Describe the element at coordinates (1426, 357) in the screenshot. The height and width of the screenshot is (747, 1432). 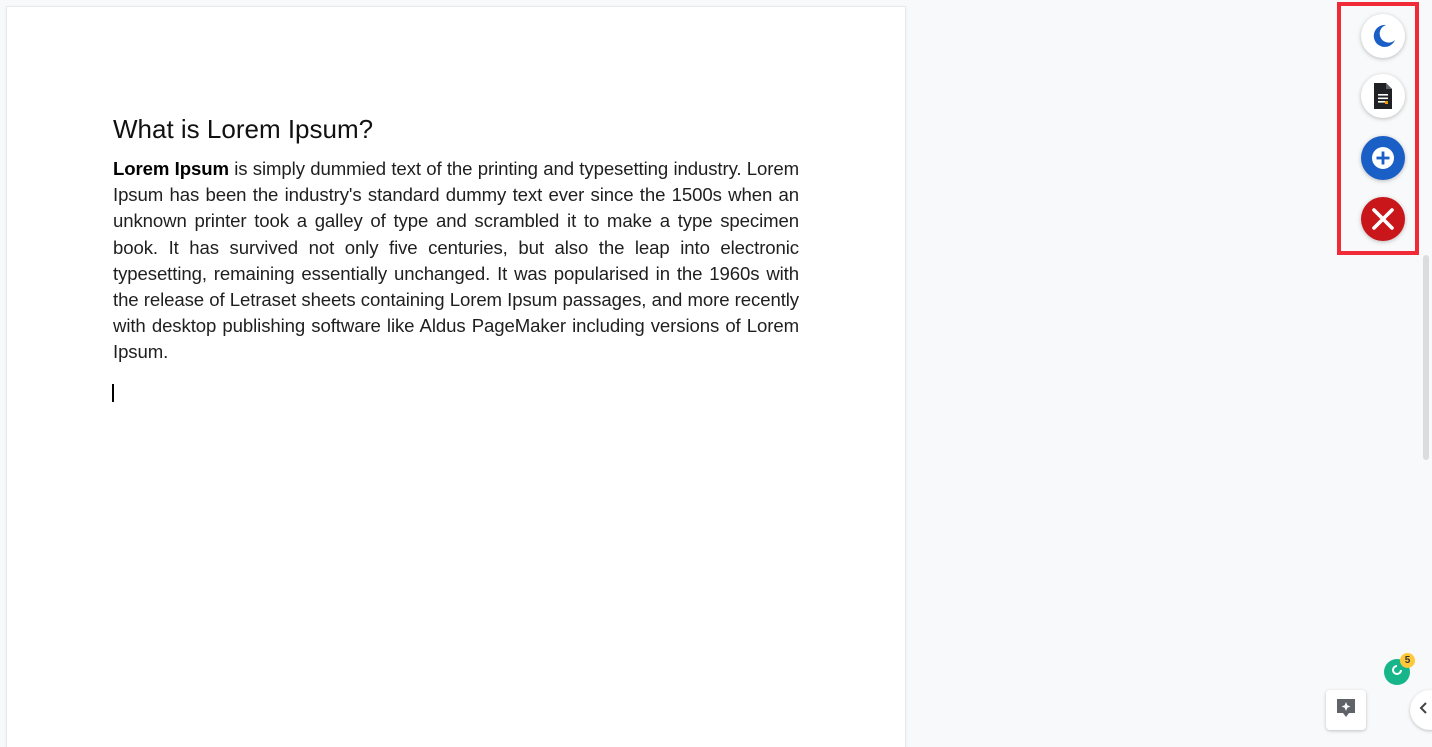
I see `scrollbar-thumb` at that location.